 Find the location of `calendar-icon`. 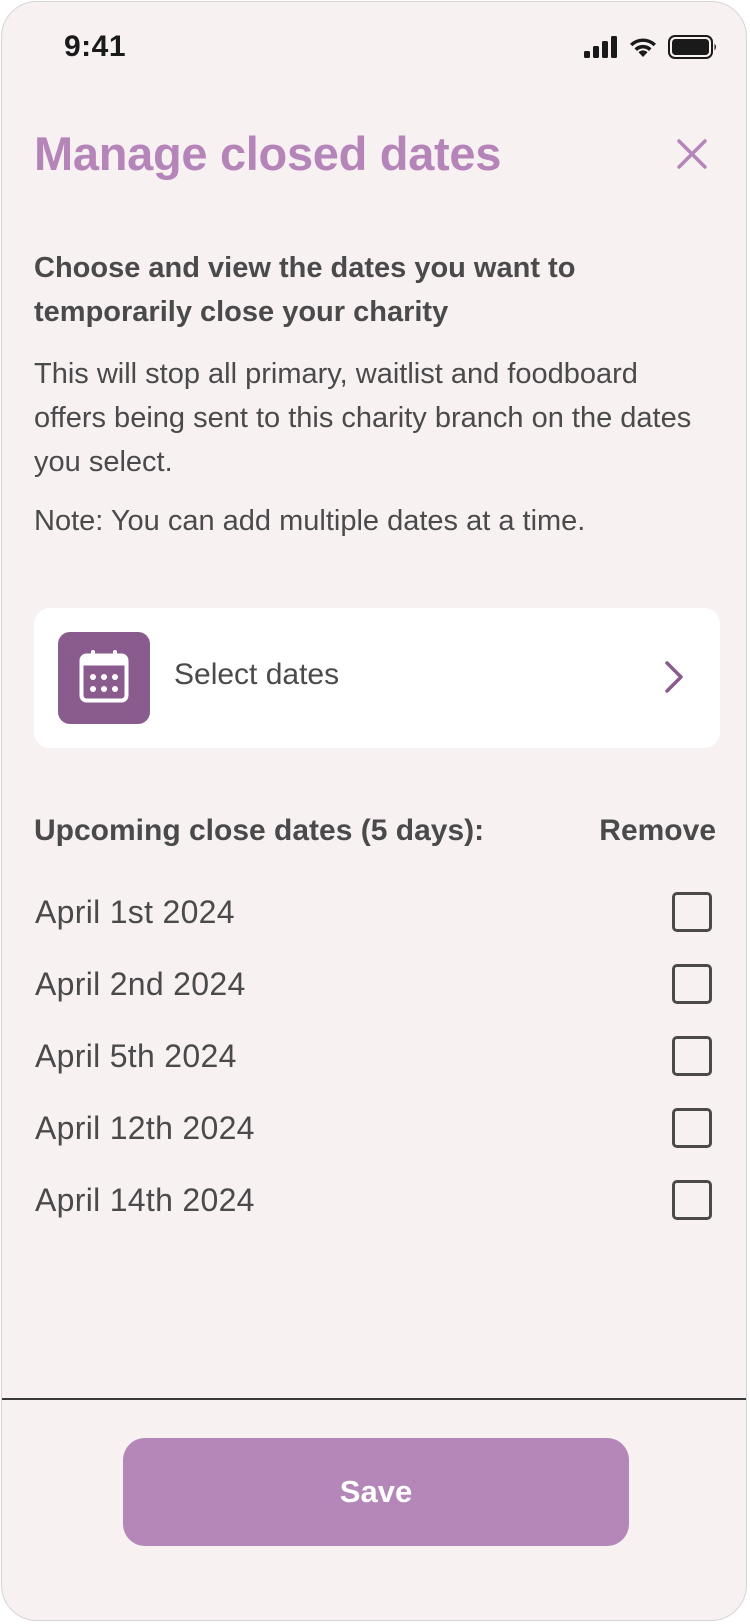

calendar-icon is located at coordinates (104, 678).